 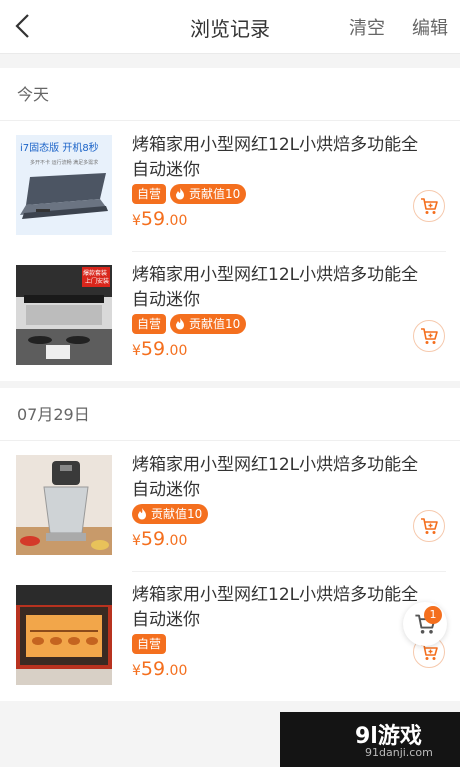 I want to click on page-title: 浏览记录, so click(x=230, y=29).